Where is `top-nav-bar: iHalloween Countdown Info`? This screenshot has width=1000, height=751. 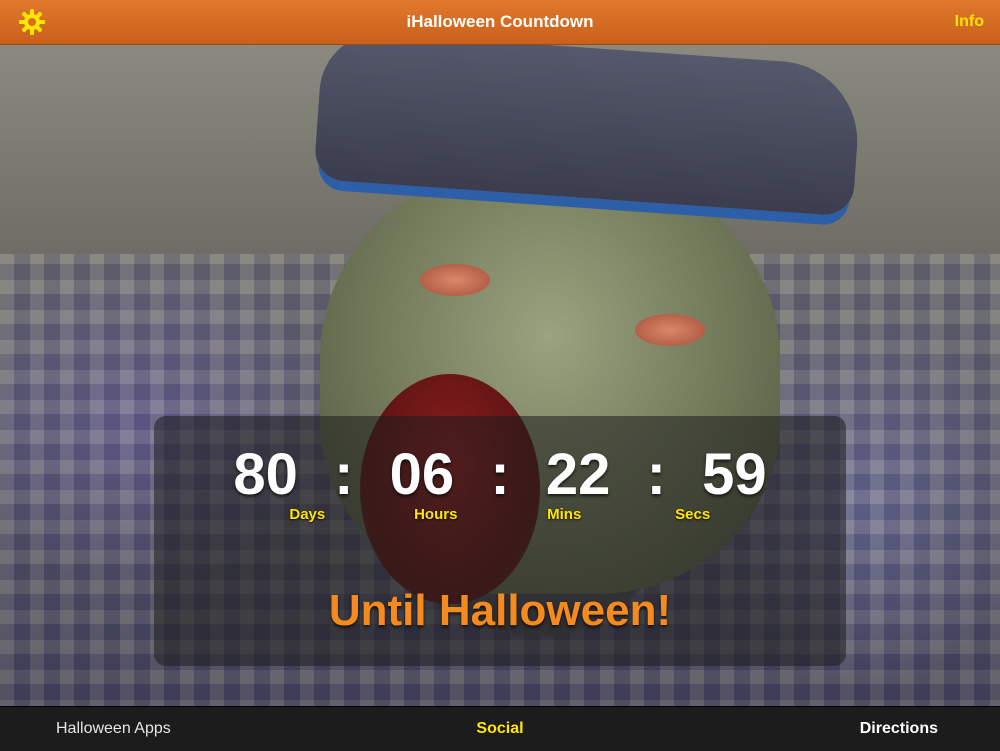 top-nav-bar: iHalloween Countdown Info is located at coordinates (500, 22).